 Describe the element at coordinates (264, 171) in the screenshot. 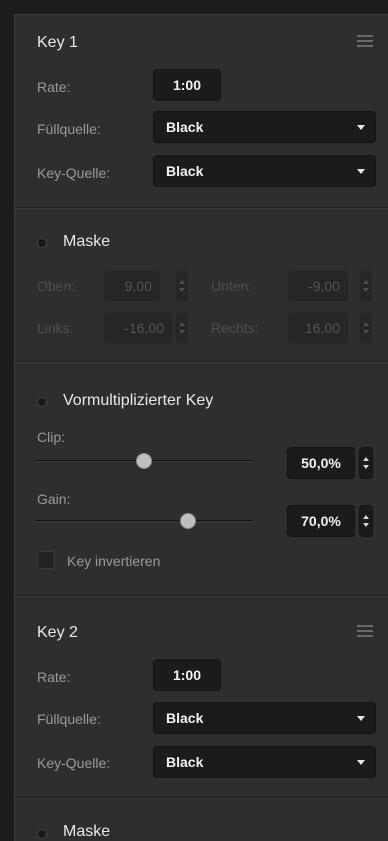

I see `key1-keysrc-select: Black` at that location.